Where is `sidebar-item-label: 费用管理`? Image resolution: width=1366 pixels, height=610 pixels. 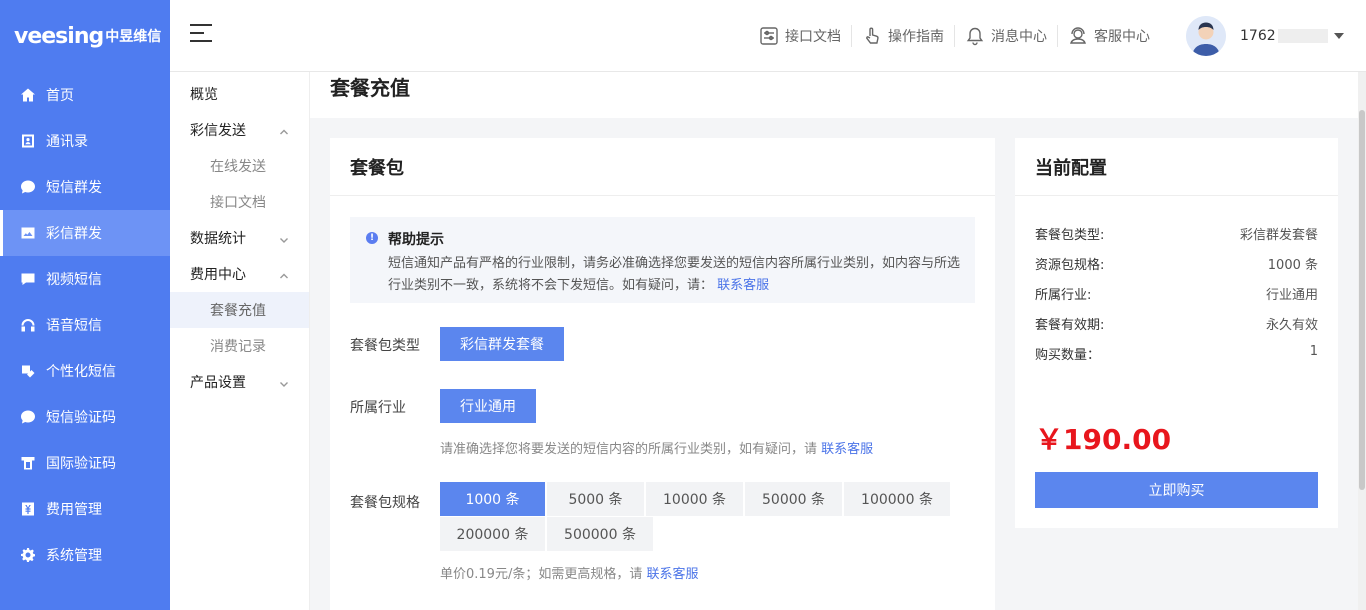 sidebar-item-label: 费用管理 is located at coordinates (74, 510).